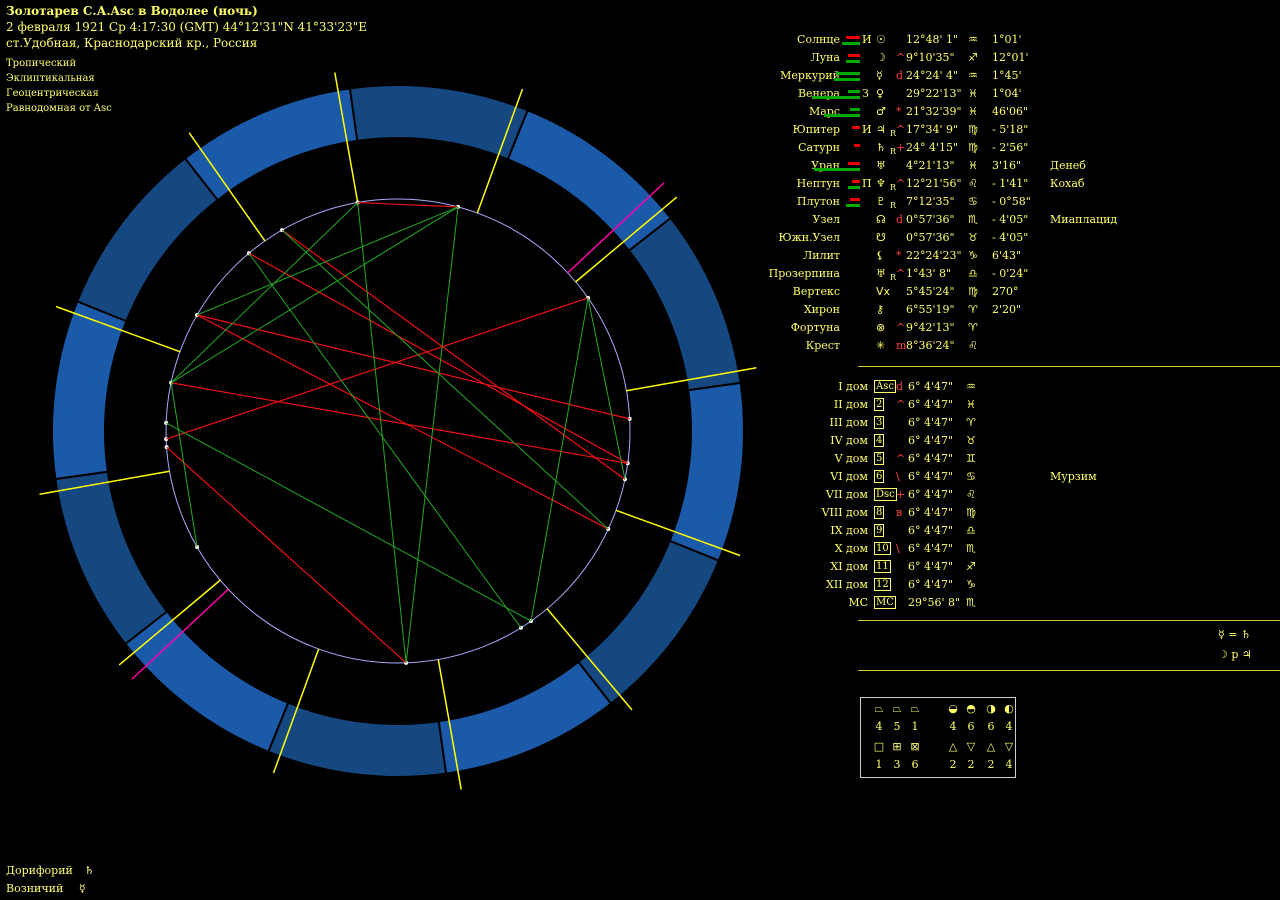 This screenshot has width=1280, height=900. Describe the element at coordinates (1235, 654) in the screenshot. I see `aspect-note-2: ☽ р ♃` at that location.